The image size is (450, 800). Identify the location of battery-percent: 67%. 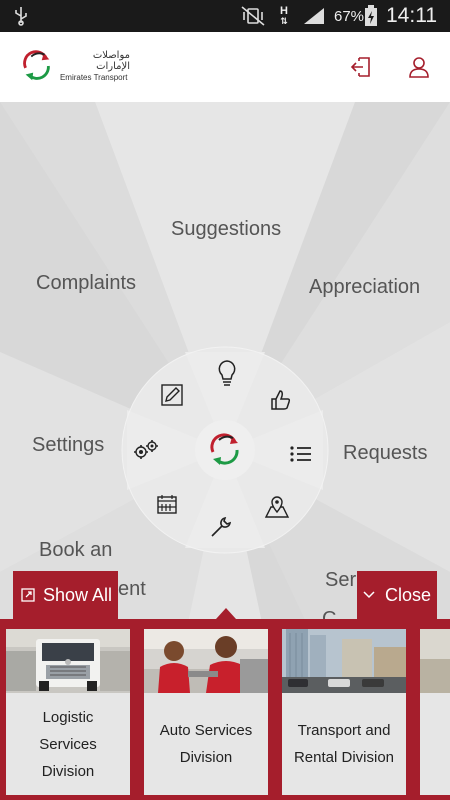
(349, 16).